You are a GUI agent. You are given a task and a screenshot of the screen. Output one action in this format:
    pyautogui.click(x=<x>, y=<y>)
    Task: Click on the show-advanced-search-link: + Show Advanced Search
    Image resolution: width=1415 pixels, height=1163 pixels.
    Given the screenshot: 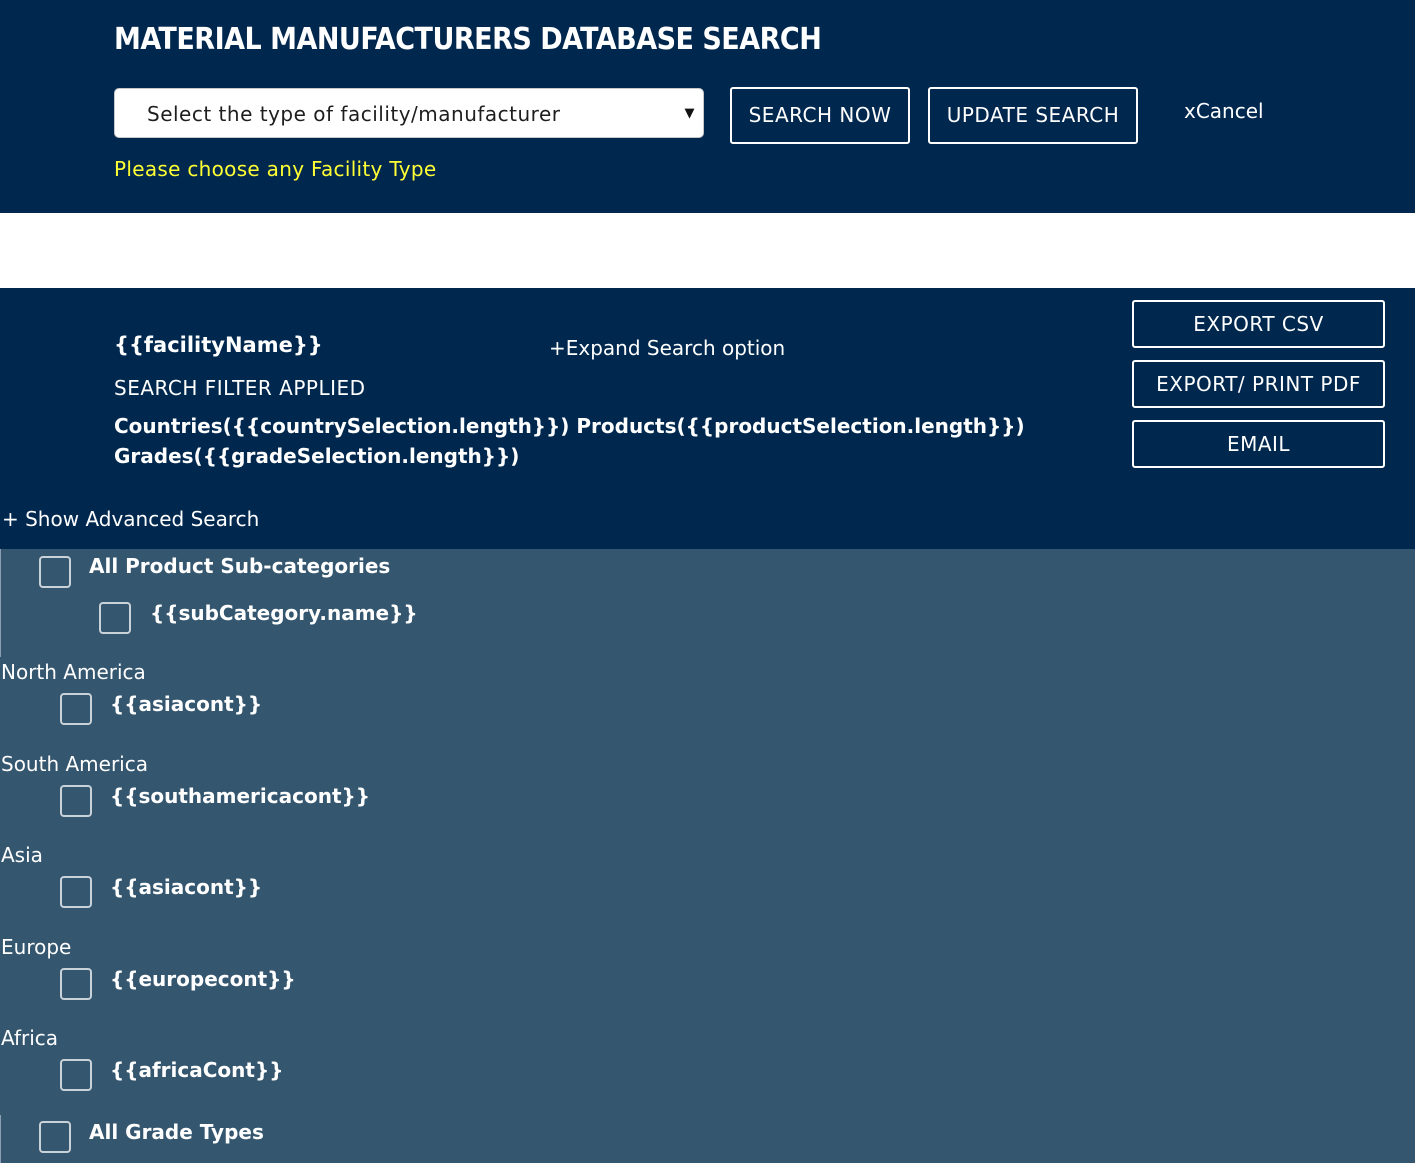 What is the action you would take?
    pyautogui.click(x=130, y=519)
    